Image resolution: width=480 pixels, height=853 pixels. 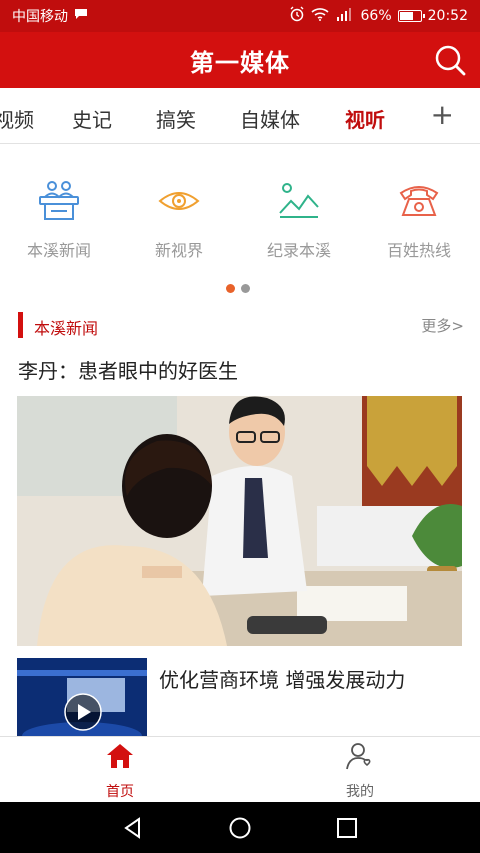 I want to click on tab-audio-visual: 视听, so click(x=365, y=118).